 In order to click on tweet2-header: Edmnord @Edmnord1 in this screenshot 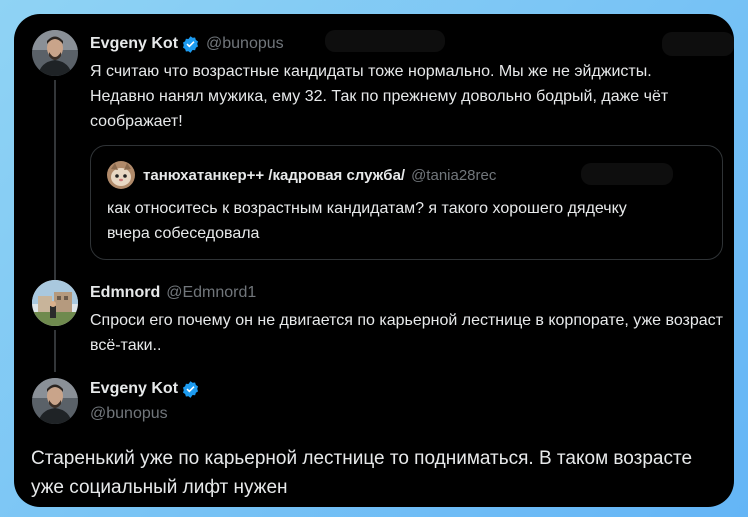, I will do `click(173, 293)`.